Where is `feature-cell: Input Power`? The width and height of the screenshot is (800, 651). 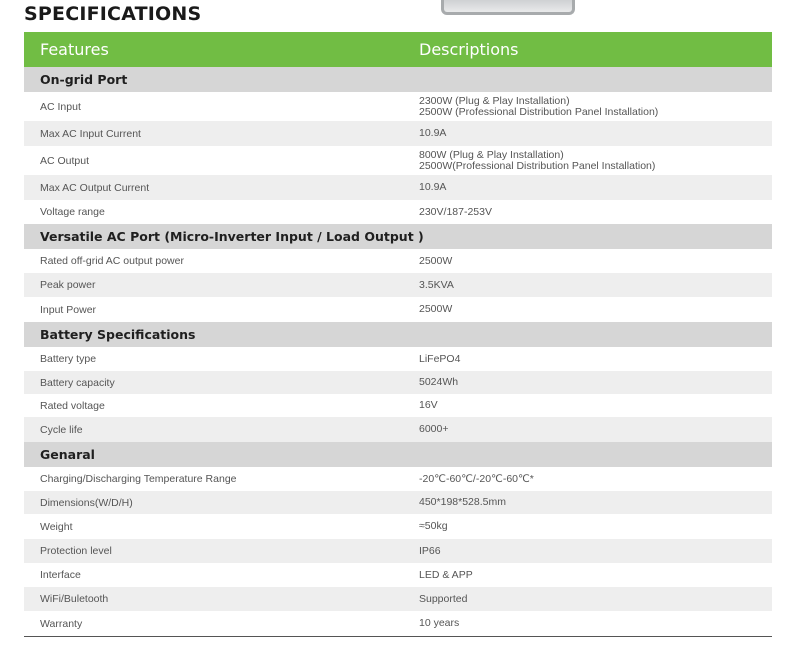 feature-cell: Input Power is located at coordinates (68, 309).